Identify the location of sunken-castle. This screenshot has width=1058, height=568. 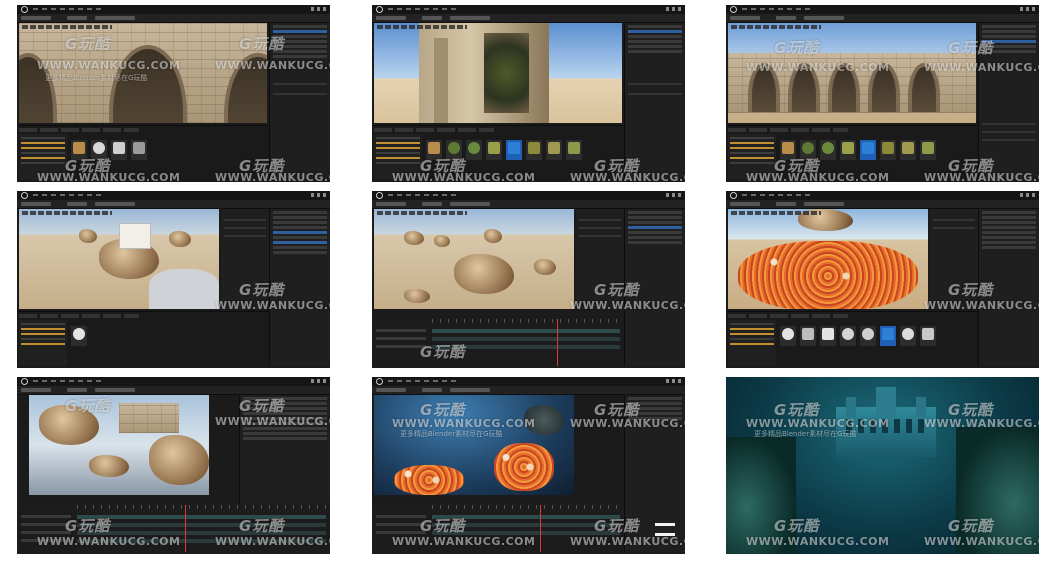
(886, 422).